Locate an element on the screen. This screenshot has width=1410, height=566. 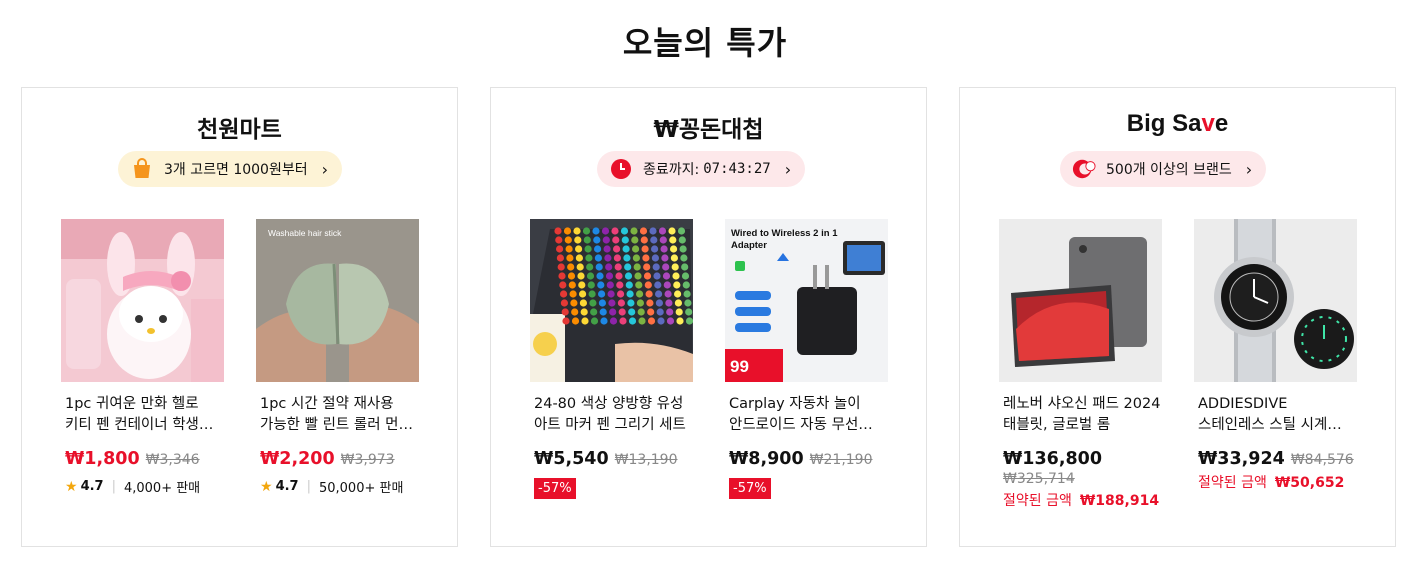
star-icon: ★ is located at coordinates (266, 486).